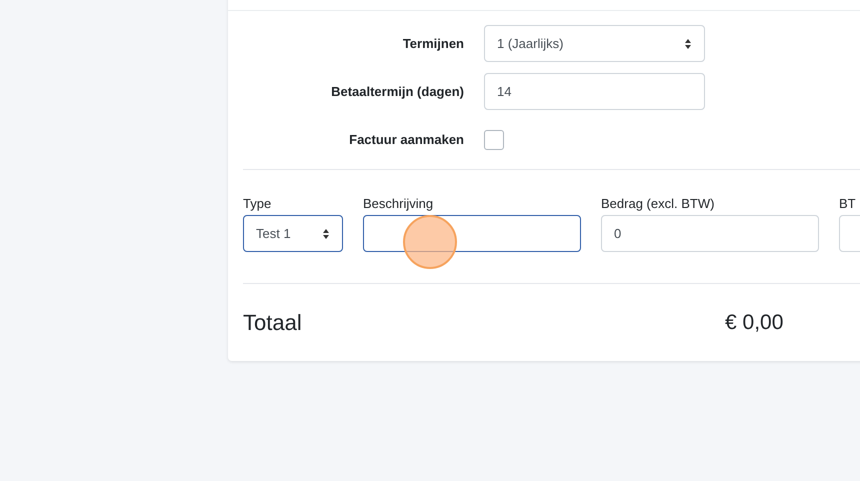 The image size is (860, 481). Describe the element at coordinates (397, 91) in the screenshot. I see `field-label: Betaaltermijn (dagen)` at that location.